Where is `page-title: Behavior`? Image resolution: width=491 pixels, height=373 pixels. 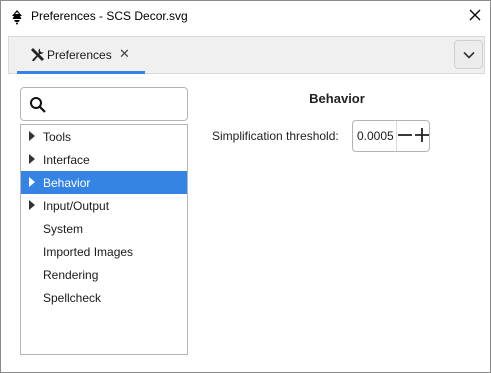 page-title: Behavior is located at coordinates (337, 98).